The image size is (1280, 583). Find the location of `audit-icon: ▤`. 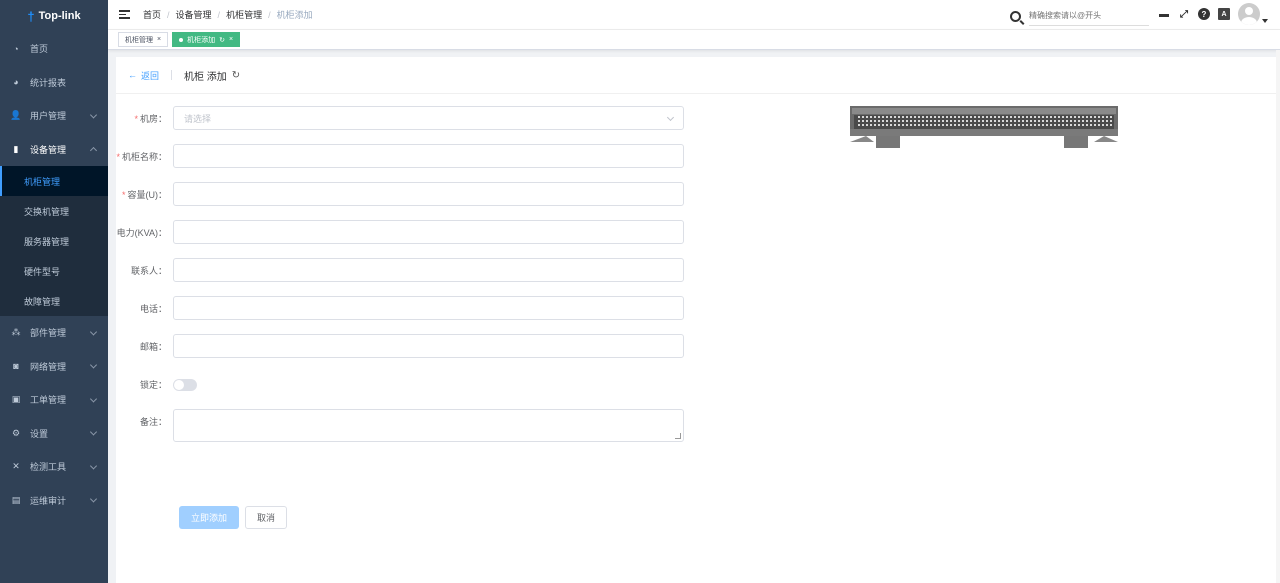

audit-icon: ▤ is located at coordinates (16, 499).